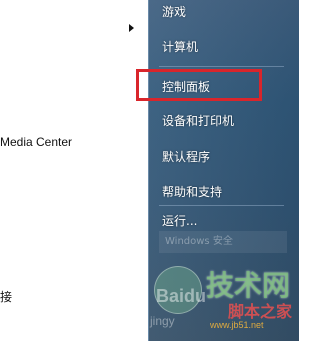 The height and width of the screenshot is (341, 320). Describe the element at coordinates (186, 156) in the screenshot. I see `menu-item-default-programs: 默认程序` at that location.